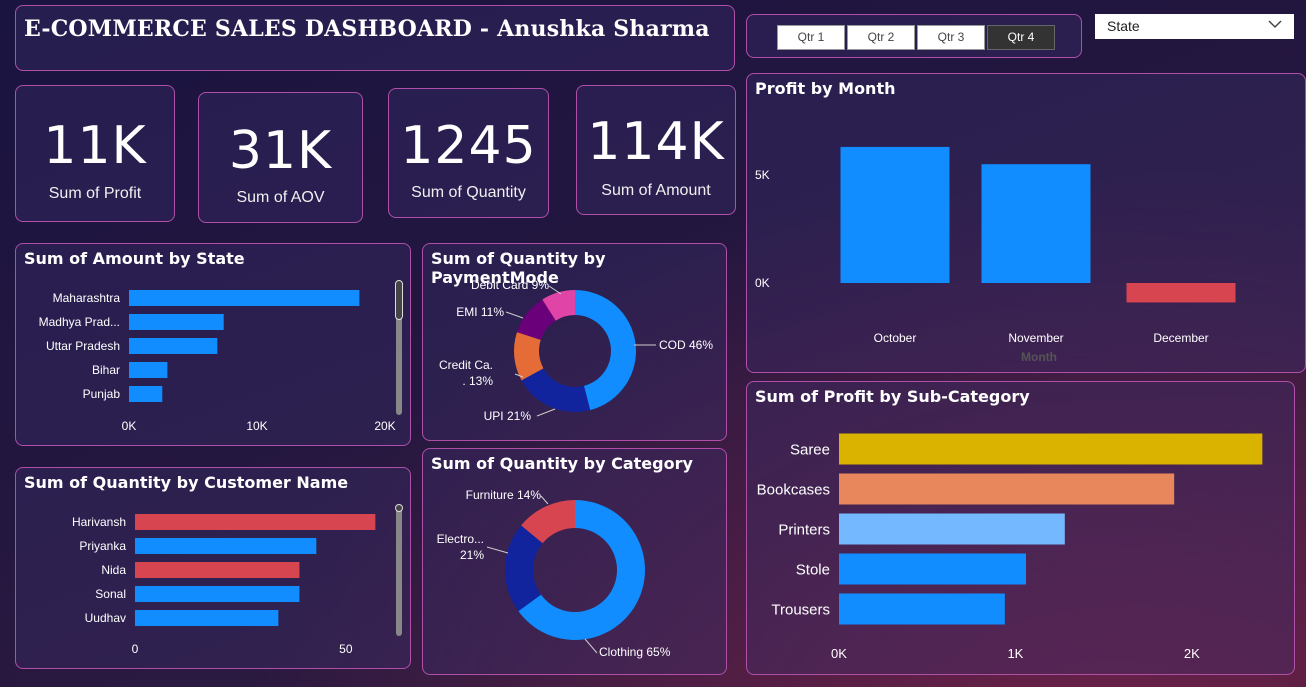 The height and width of the screenshot is (687, 1306). Describe the element at coordinates (472, 555) in the screenshot. I see `slice-label: 21%` at that location.